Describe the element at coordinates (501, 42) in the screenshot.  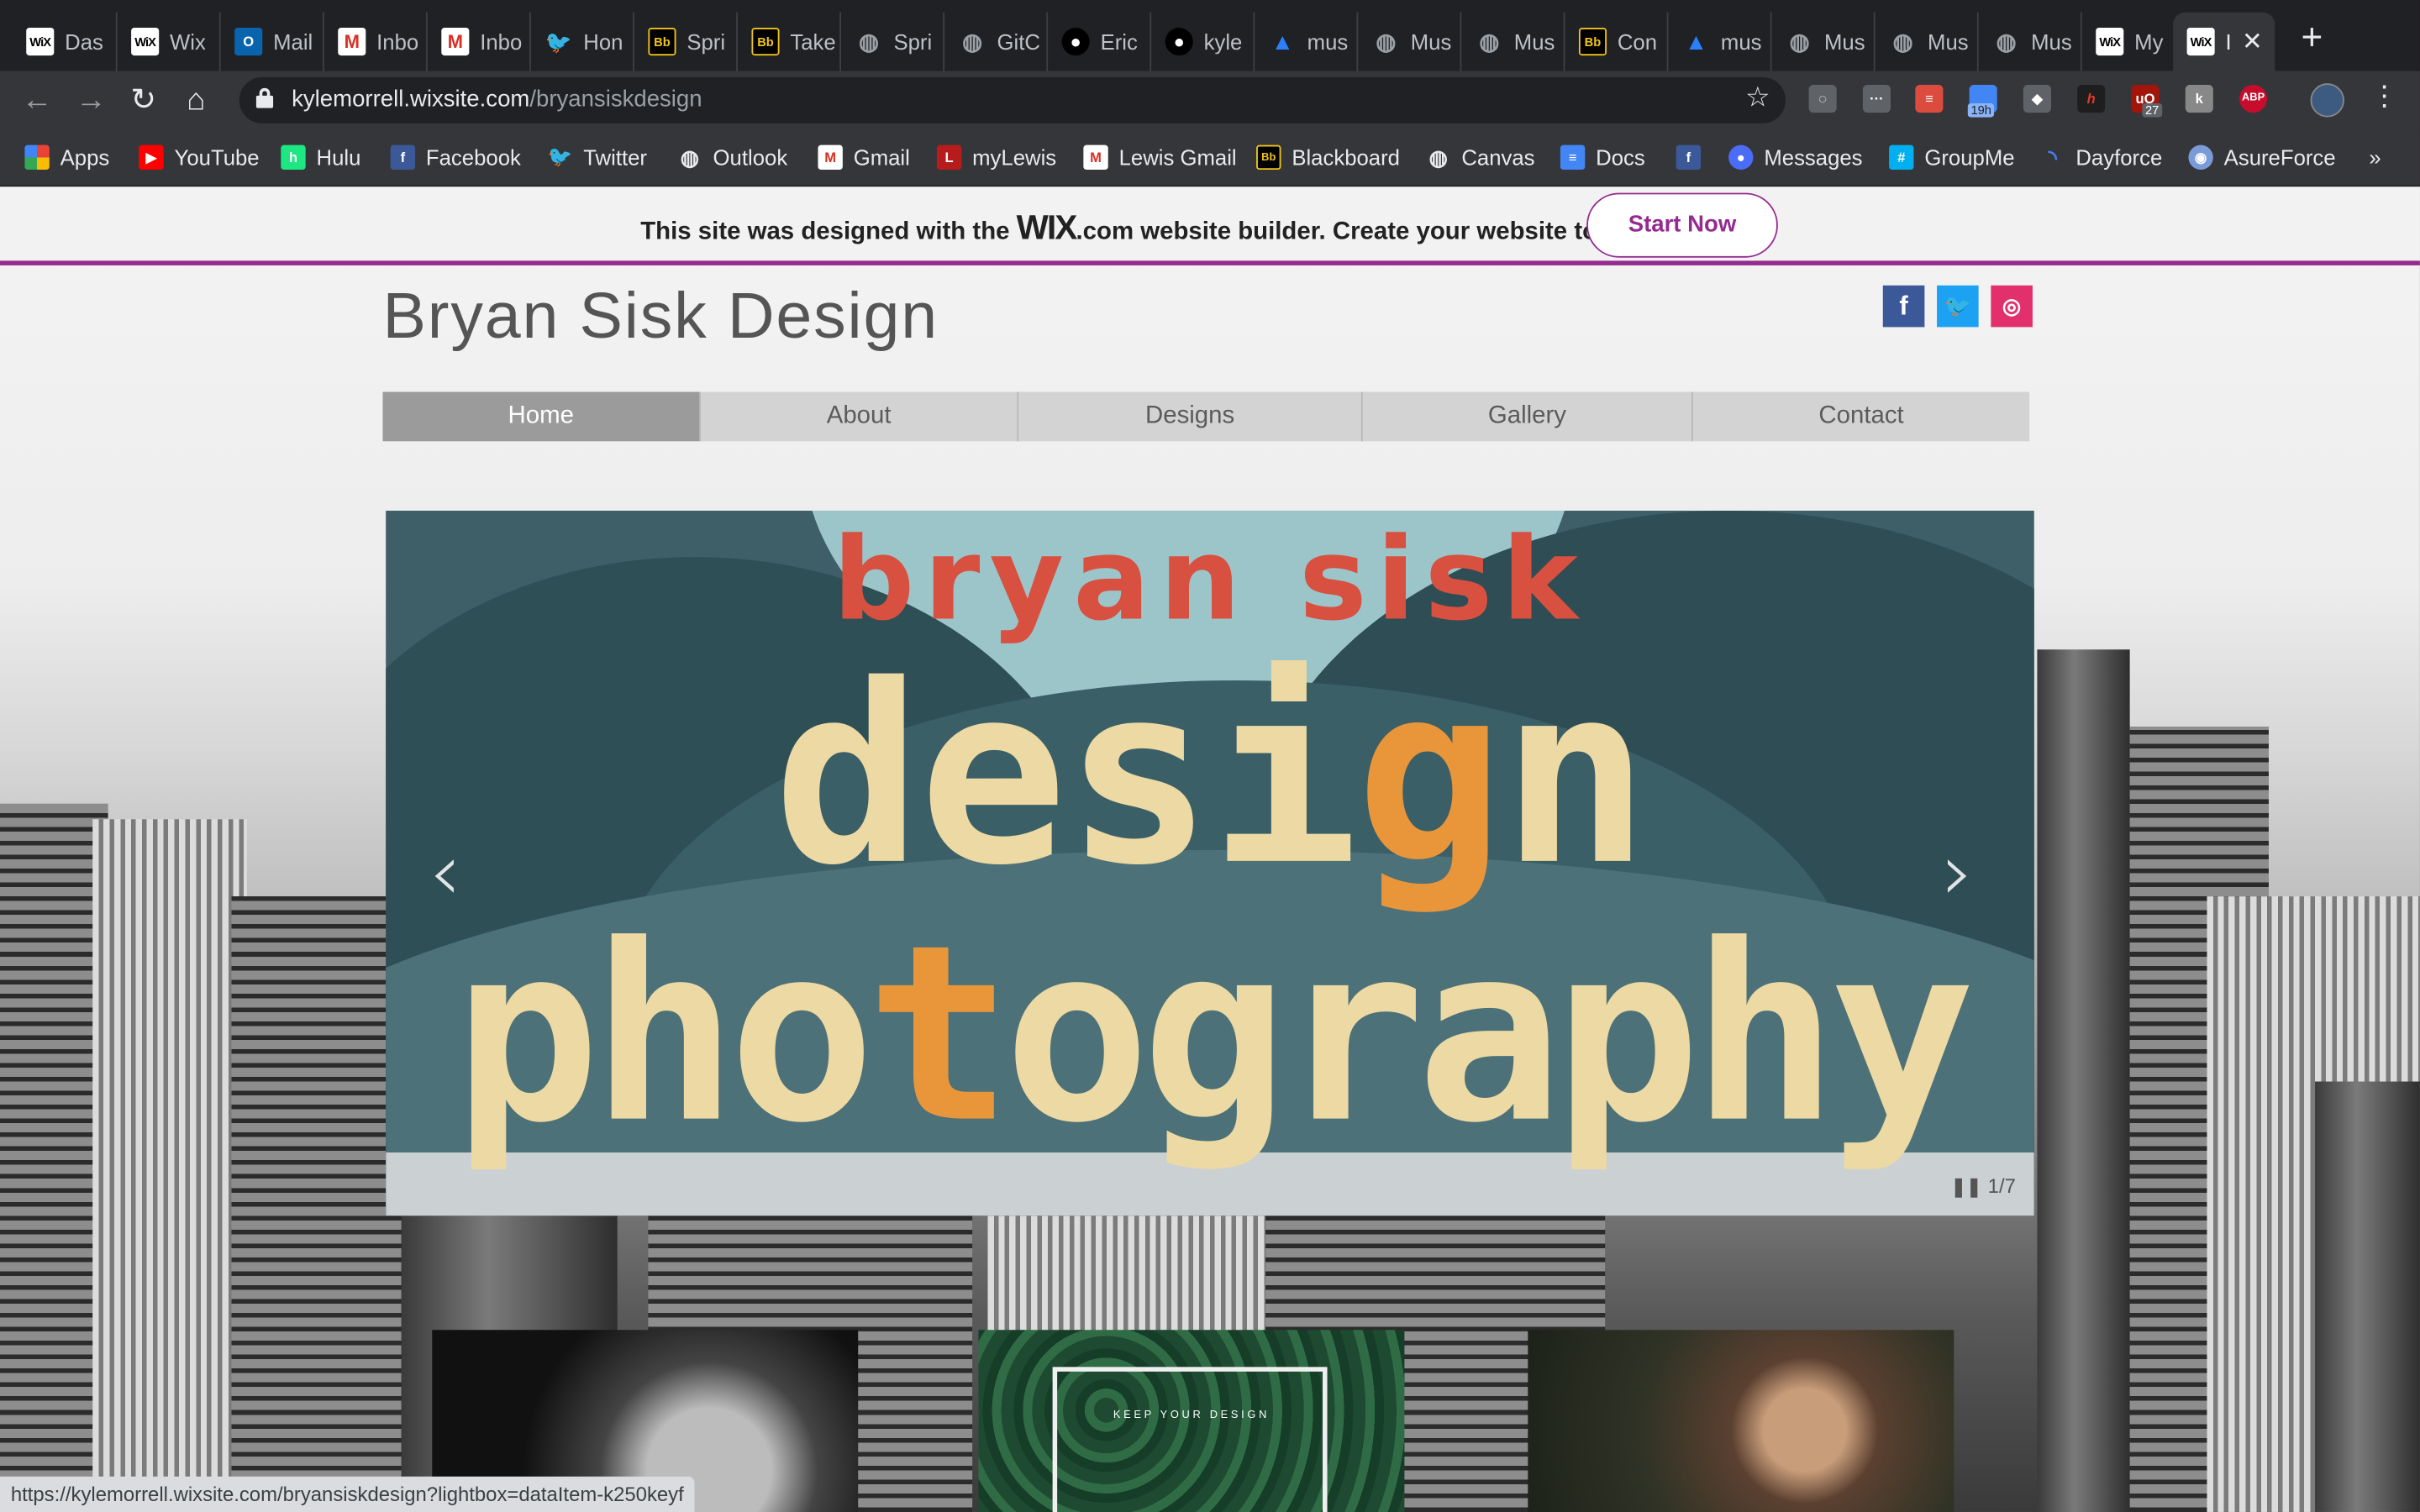
I see `tab-label: Inbo` at that location.